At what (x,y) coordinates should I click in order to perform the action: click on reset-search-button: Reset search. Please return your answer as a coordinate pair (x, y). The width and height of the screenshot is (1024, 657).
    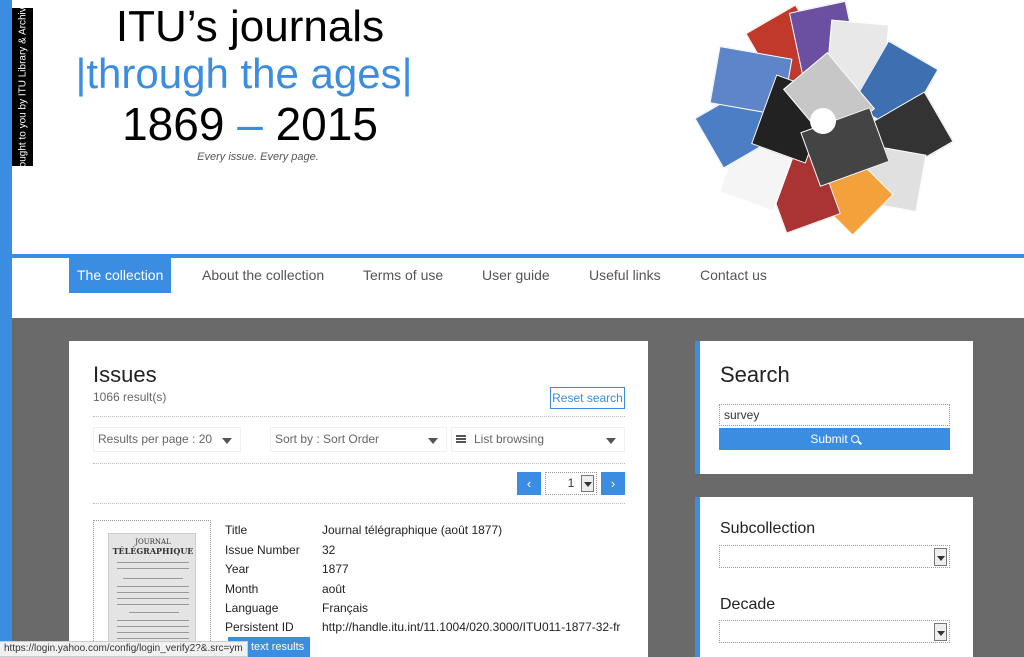
    Looking at the image, I should click on (587, 398).